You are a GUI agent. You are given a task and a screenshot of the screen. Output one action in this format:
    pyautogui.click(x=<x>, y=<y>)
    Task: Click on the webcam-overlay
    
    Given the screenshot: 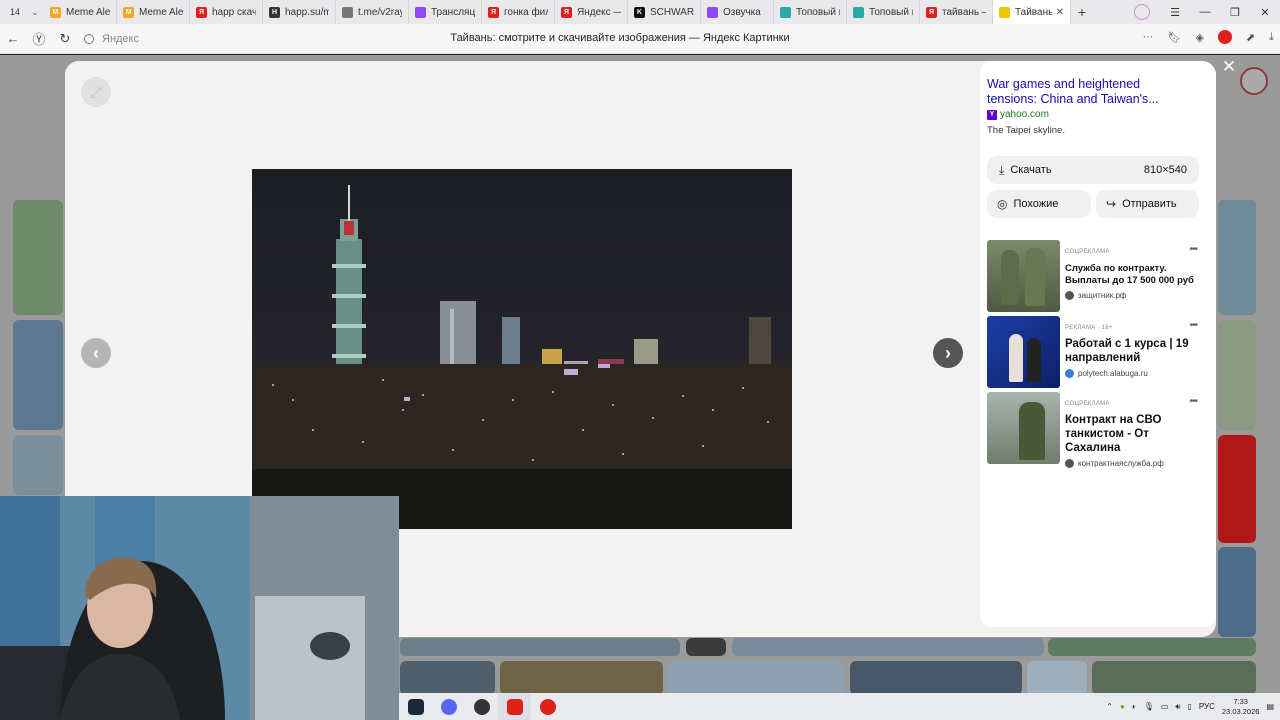 What is the action you would take?
    pyautogui.click(x=199, y=608)
    